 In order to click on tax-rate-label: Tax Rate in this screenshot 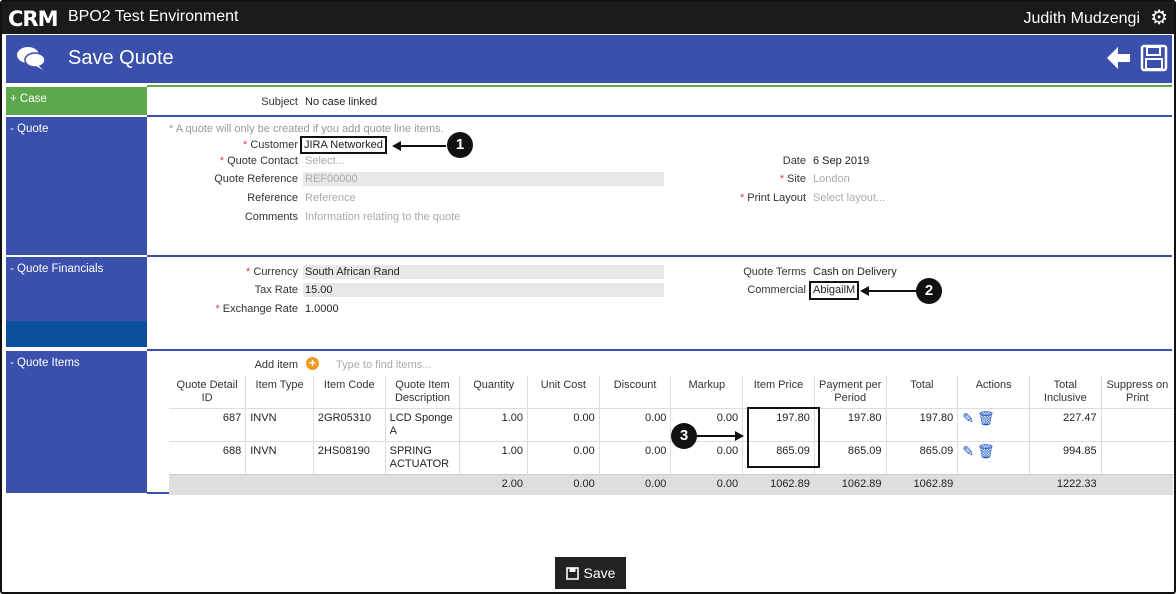, I will do `click(276, 290)`.